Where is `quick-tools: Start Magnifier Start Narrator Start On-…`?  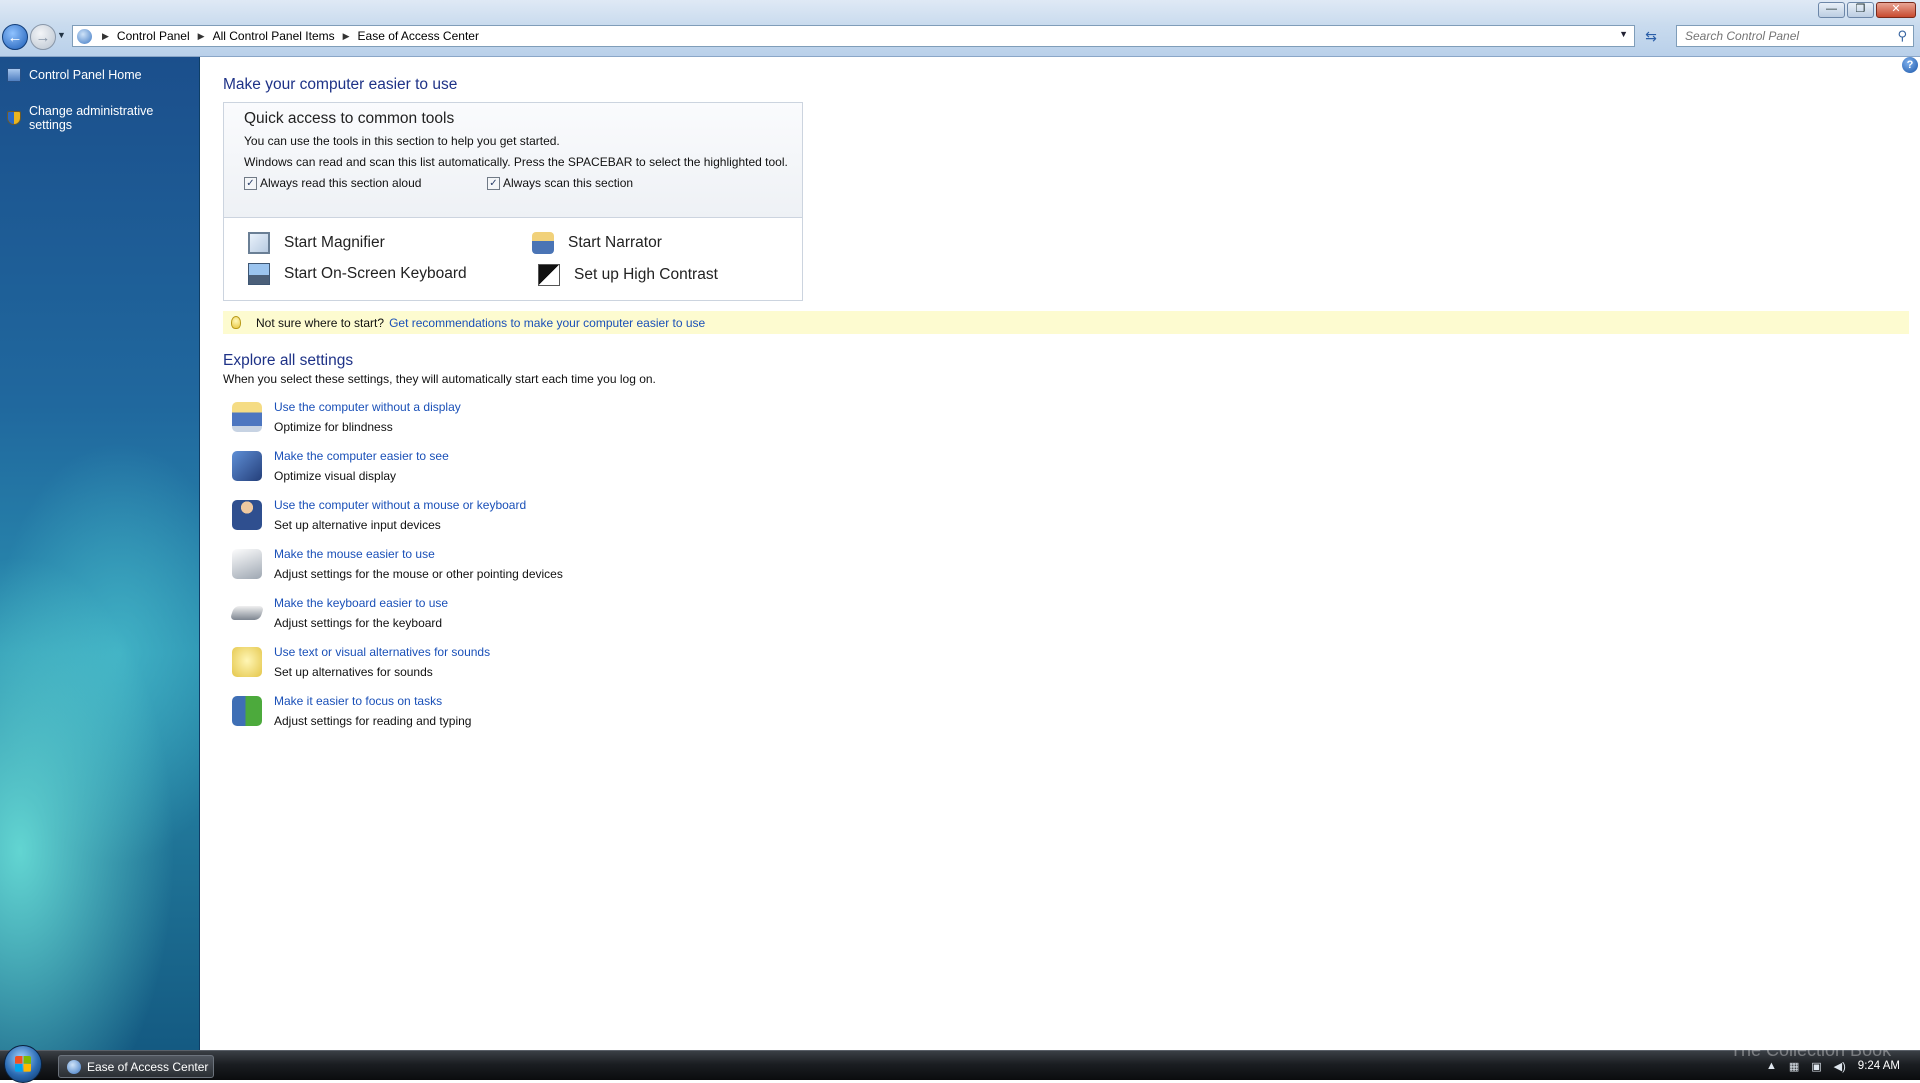
quick-tools: Start Magnifier Start Narrator Start On-… is located at coordinates (513, 259).